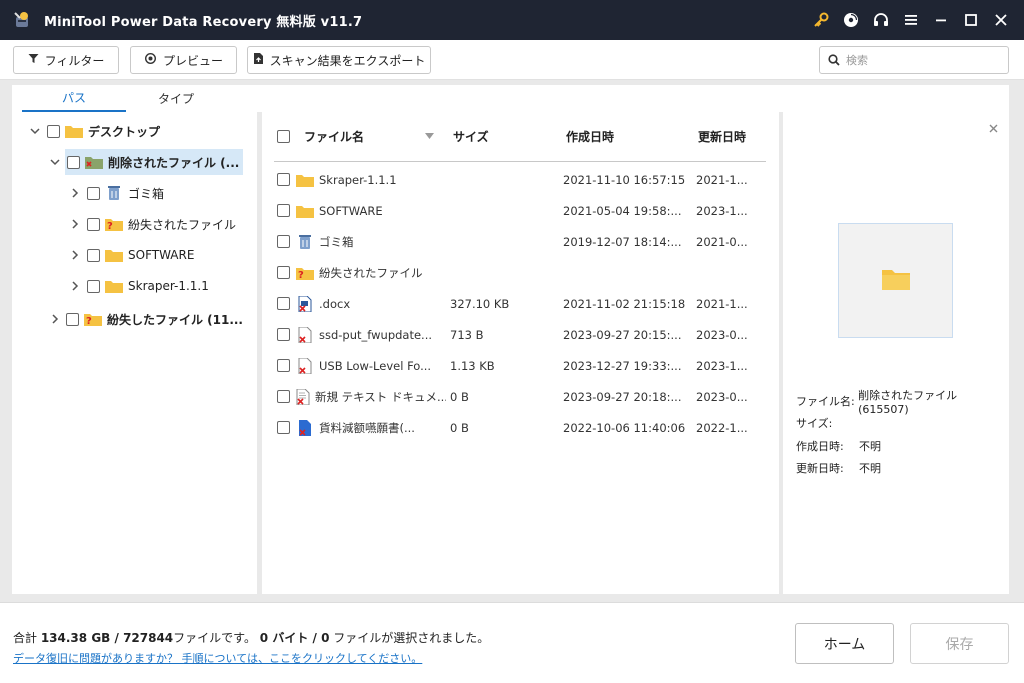  I want to click on preview-label: プレビュー, so click(192, 60).